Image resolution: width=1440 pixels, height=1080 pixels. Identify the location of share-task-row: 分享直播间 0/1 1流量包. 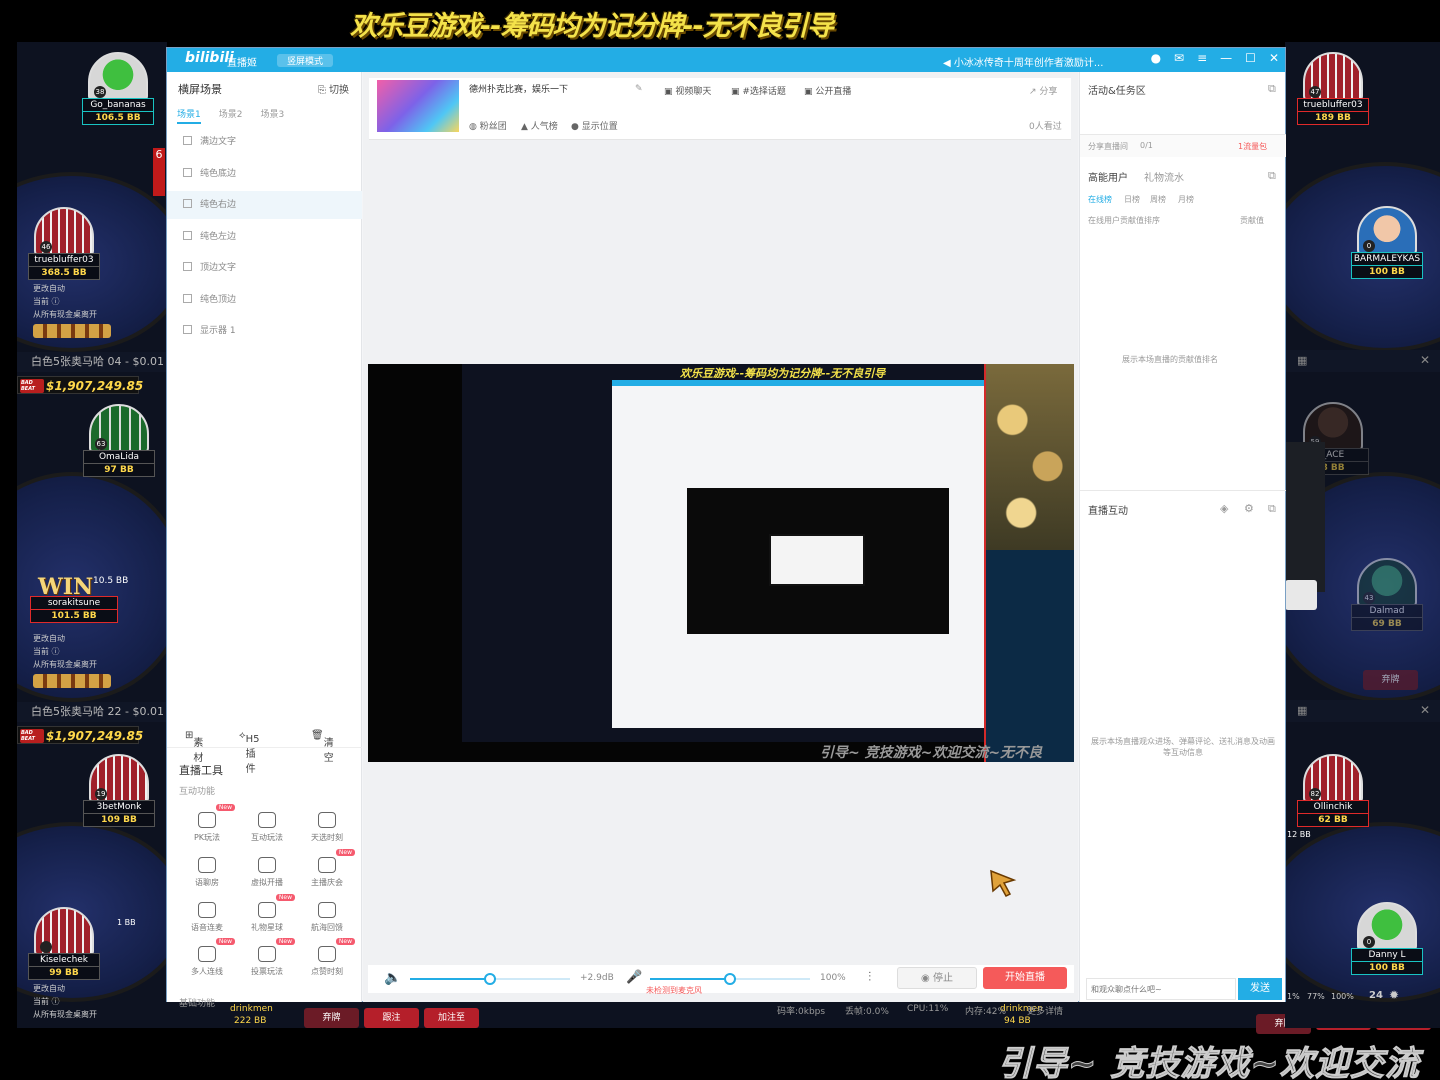
(1183, 146).